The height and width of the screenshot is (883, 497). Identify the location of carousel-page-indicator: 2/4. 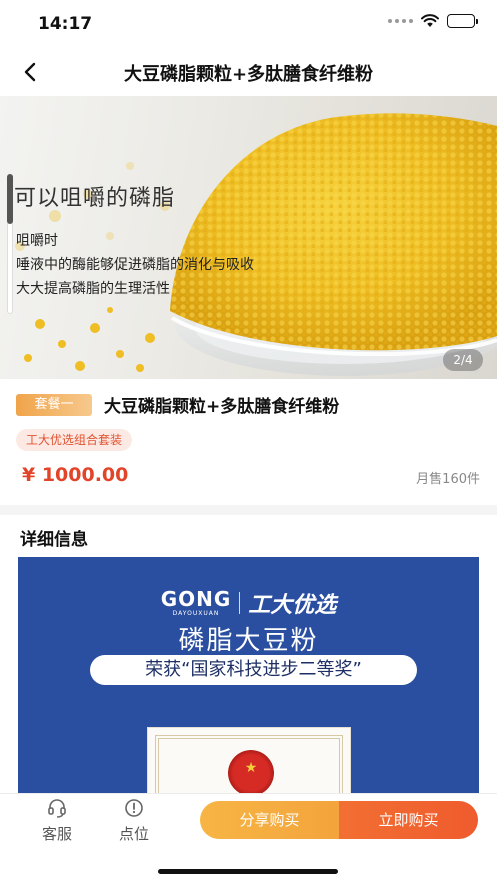
(463, 360).